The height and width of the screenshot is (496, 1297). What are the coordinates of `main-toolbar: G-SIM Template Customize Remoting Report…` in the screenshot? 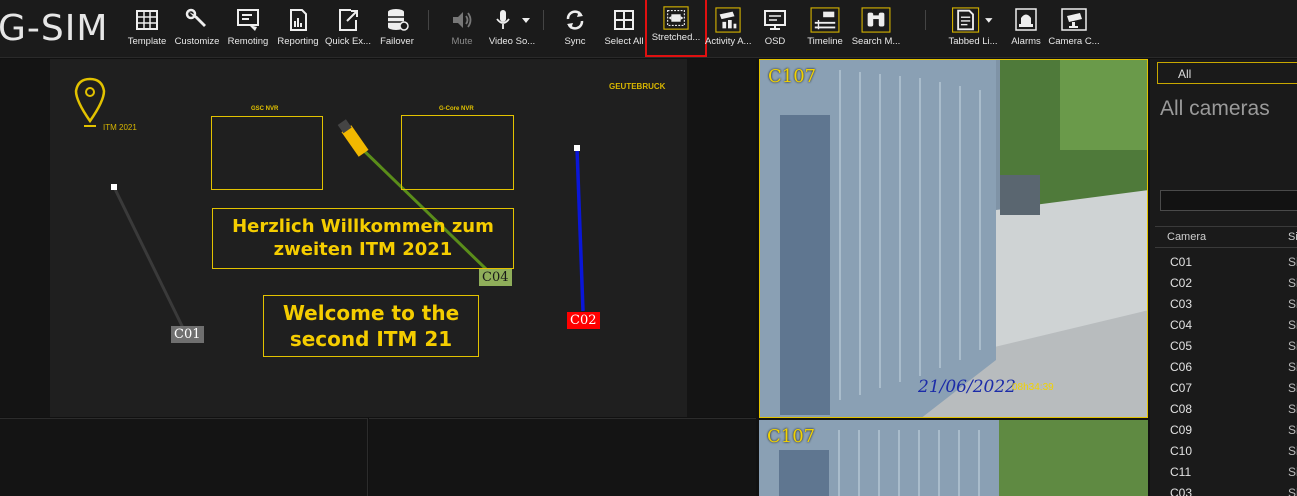 It's located at (648, 29).